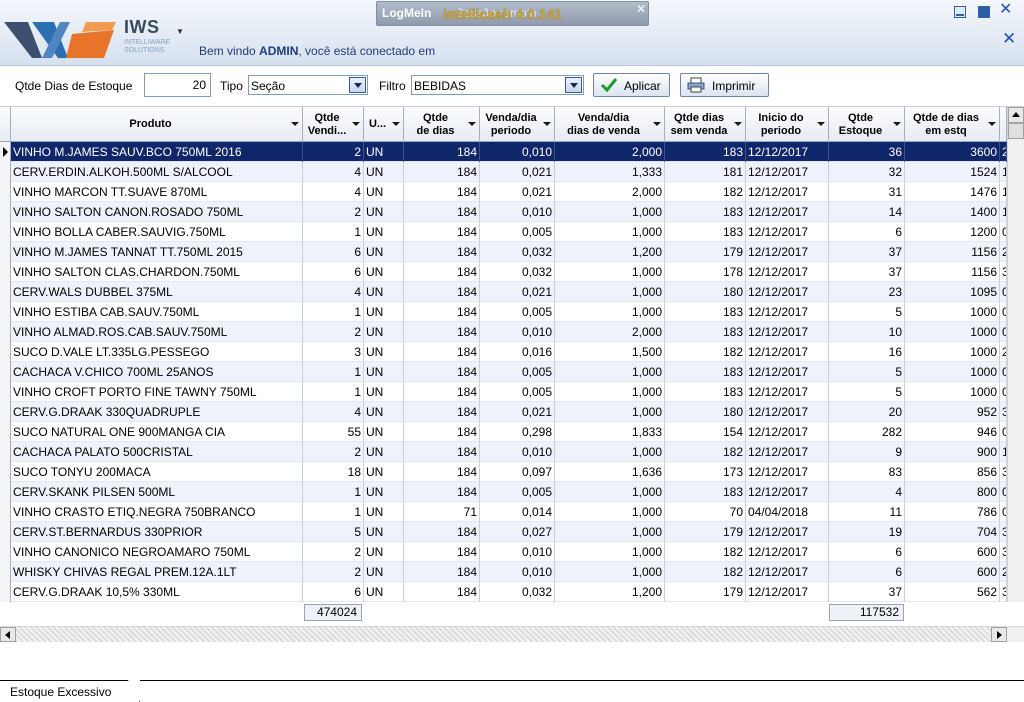 The image size is (1024, 702). Describe the element at coordinates (867, 452) in the screenshot. I see `table-cell: 9` at that location.